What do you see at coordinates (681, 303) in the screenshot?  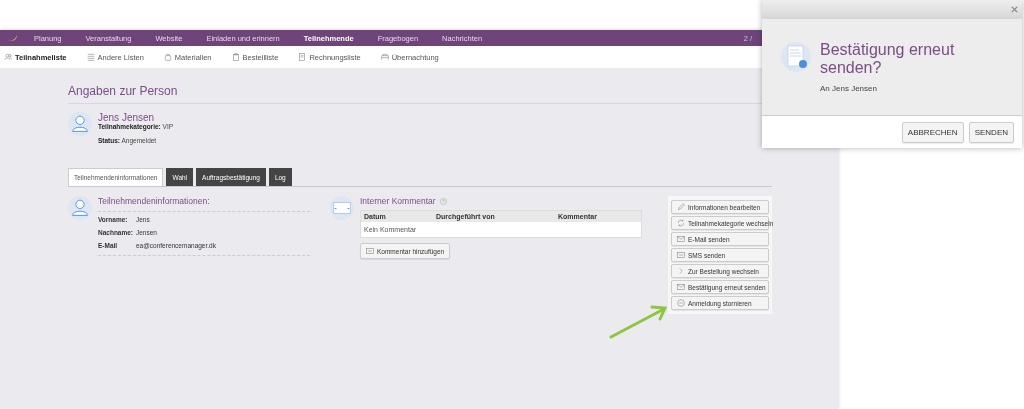 I see `minus-icon` at bounding box center [681, 303].